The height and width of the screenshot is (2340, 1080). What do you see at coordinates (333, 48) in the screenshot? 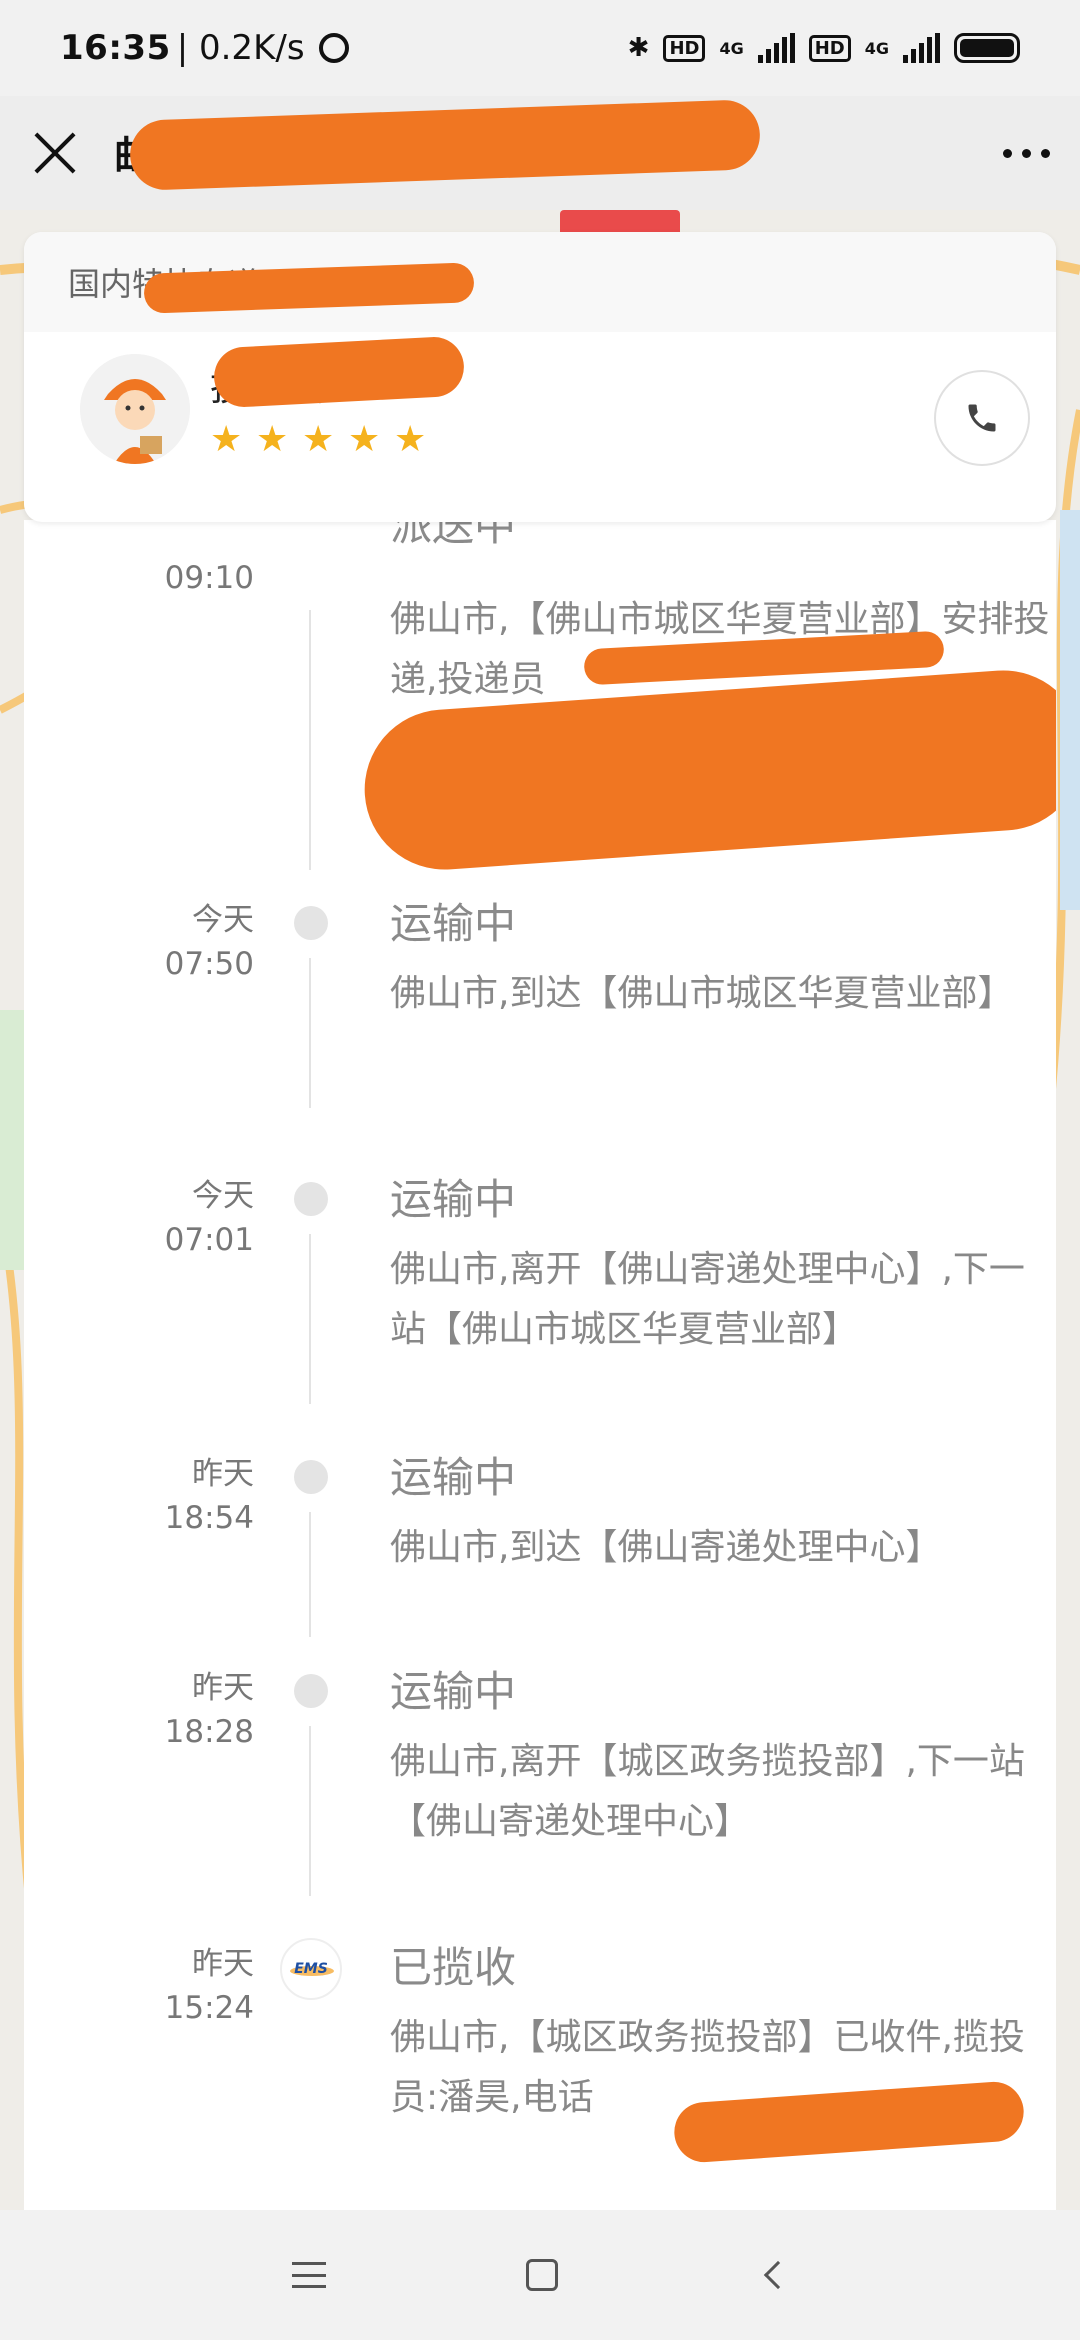
I see `alarm-icon` at bounding box center [333, 48].